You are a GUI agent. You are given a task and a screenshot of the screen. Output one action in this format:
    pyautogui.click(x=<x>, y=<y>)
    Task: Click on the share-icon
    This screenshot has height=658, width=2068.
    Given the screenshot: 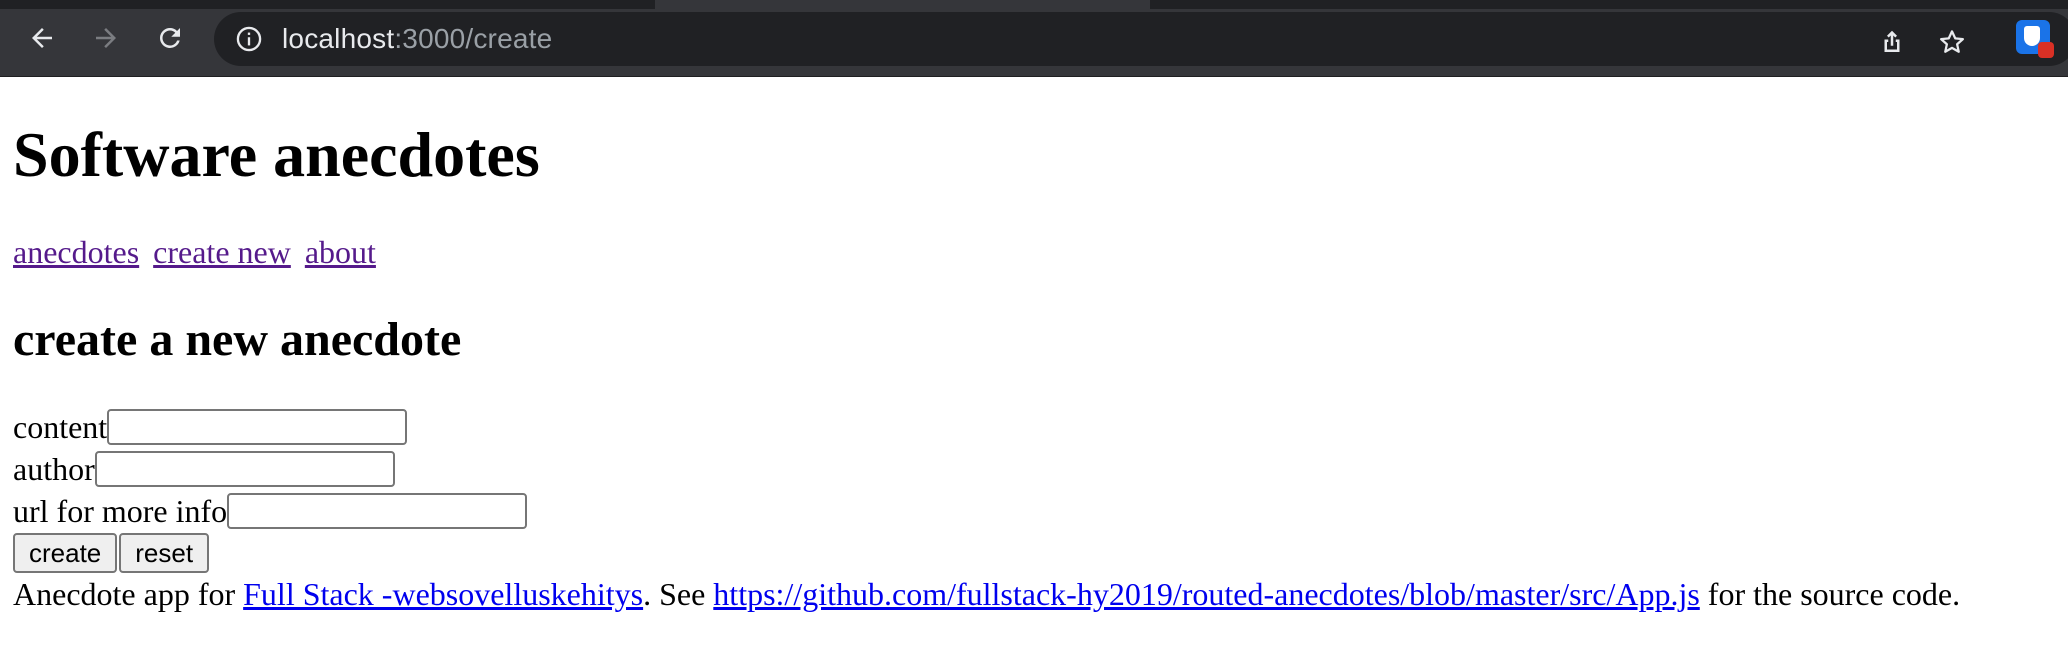 What is the action you would take?
    pyautogui.click(x=1892, y=42)
    